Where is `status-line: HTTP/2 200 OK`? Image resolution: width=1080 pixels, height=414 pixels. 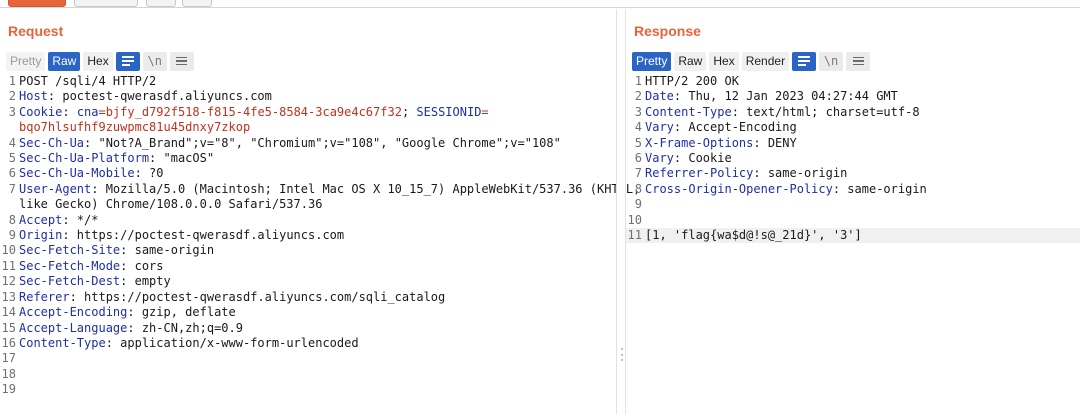
status-line: HTTP/2 200 OK is located at coordinates (692, 81).